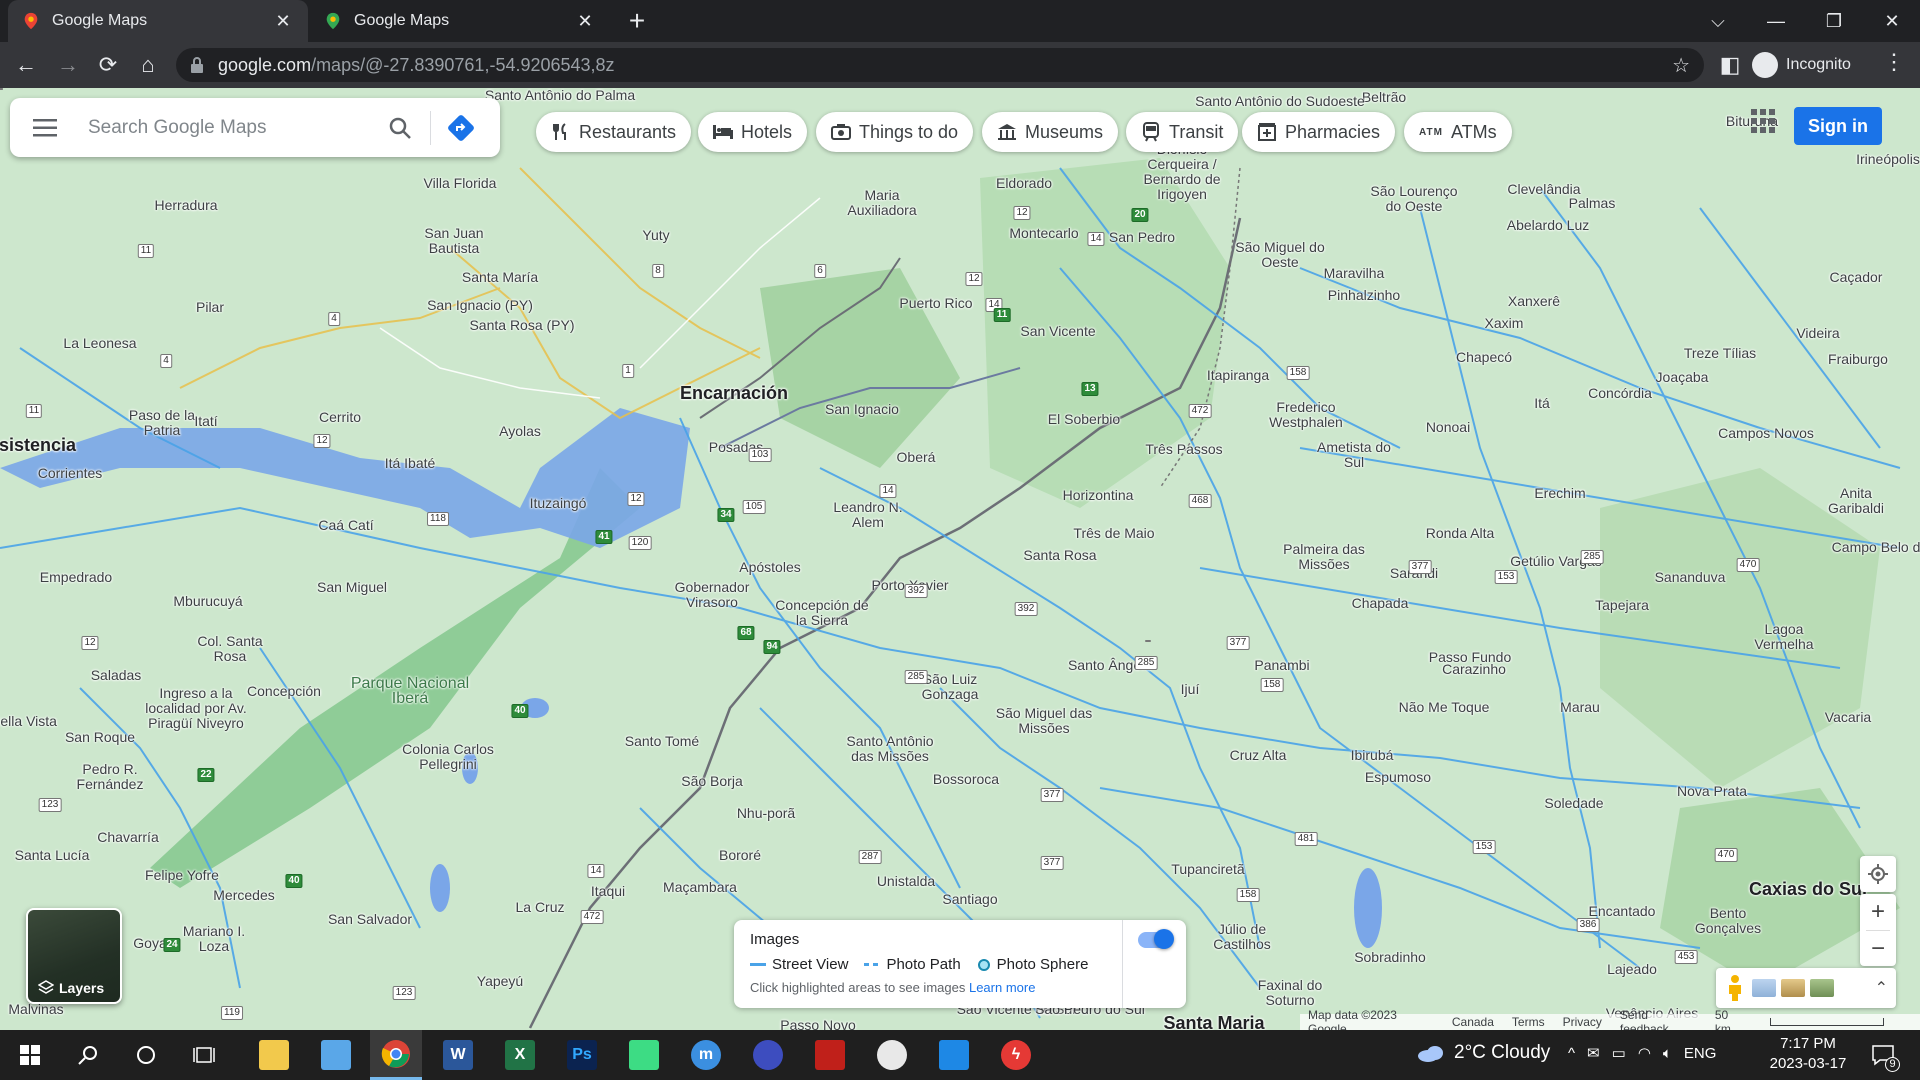 This screenshot has height=1080, width=1920. What do you see at coordinates (1483, 1053) in the screenshot?
I see `weather-widget: 2°C Cloudy` at bounding box center [1483, 1053].